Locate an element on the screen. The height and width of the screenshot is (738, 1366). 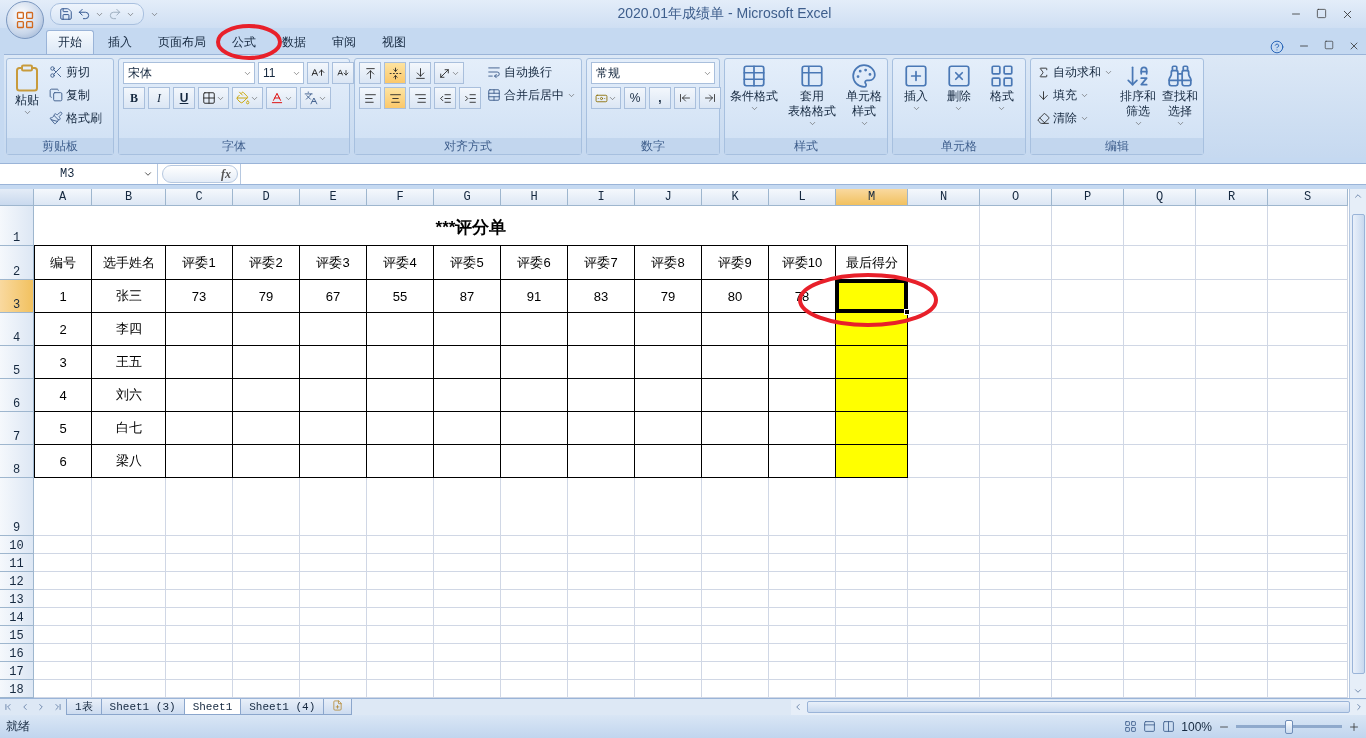
row-header: 18 is located at coordinates (17, 689).